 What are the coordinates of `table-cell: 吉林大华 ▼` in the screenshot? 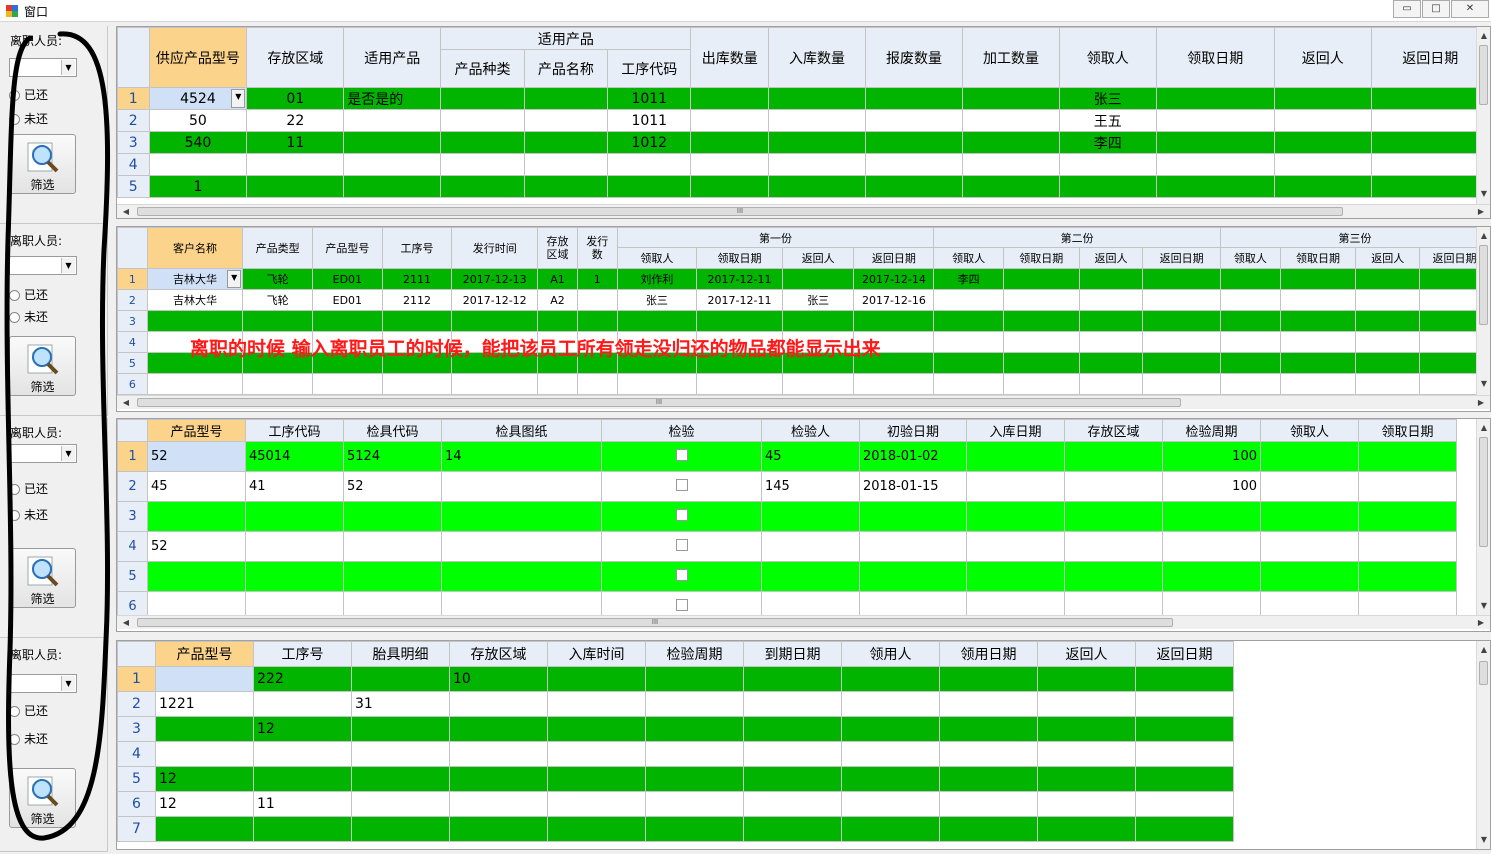 It's located at (195, 279).